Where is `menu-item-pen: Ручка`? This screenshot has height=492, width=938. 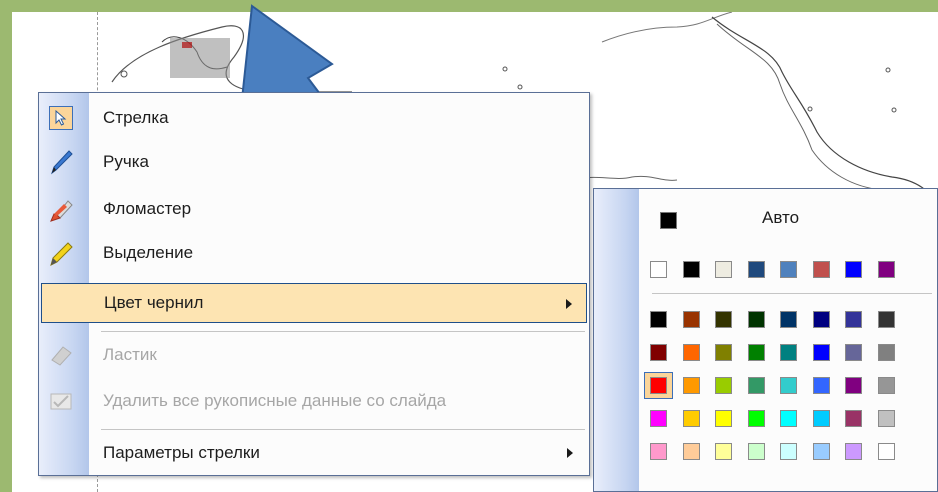 menu-item-pen: Ручка is located at coordinates (314, 162).